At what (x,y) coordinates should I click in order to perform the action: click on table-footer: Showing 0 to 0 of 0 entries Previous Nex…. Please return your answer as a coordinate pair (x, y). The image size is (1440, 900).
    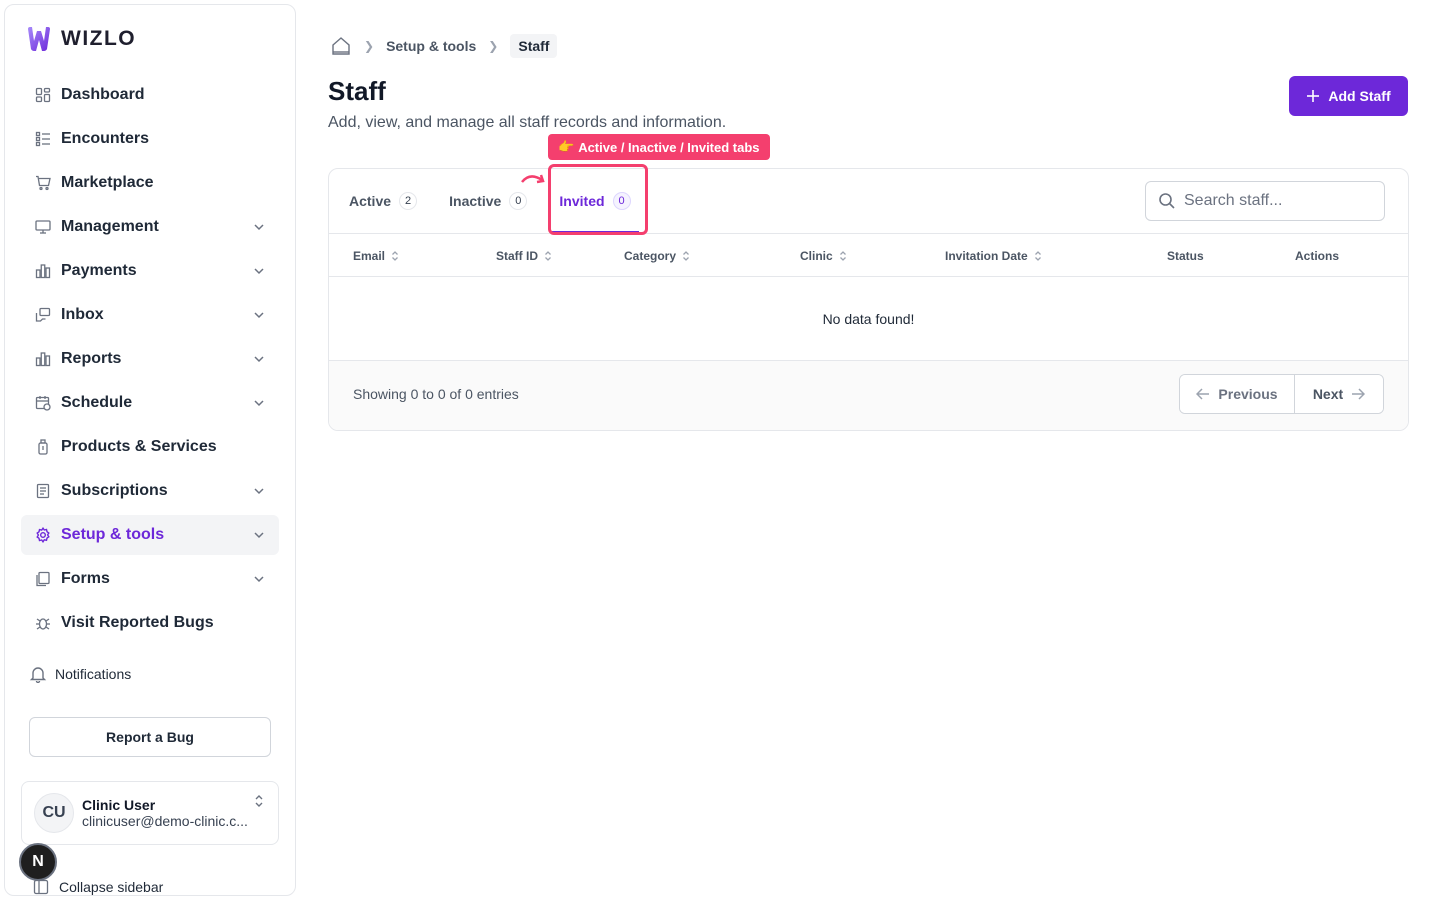
    Looking at the image, I should click on (868, 395).